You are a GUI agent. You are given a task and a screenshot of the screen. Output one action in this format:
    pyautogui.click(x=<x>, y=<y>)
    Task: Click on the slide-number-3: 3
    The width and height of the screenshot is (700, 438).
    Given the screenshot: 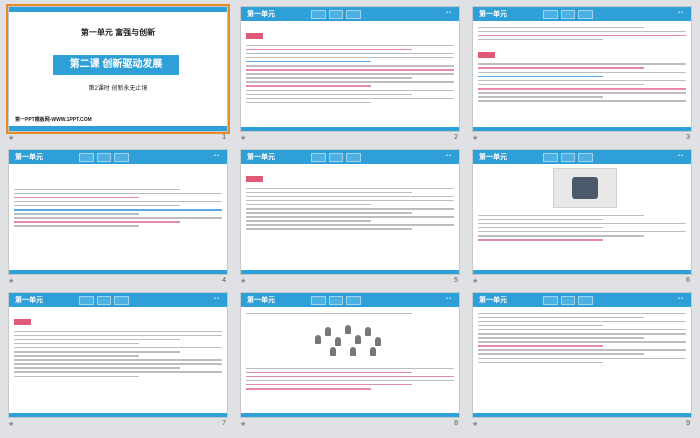 What is the action you would take?
    pyautogui.click(x=688, y=137)
    